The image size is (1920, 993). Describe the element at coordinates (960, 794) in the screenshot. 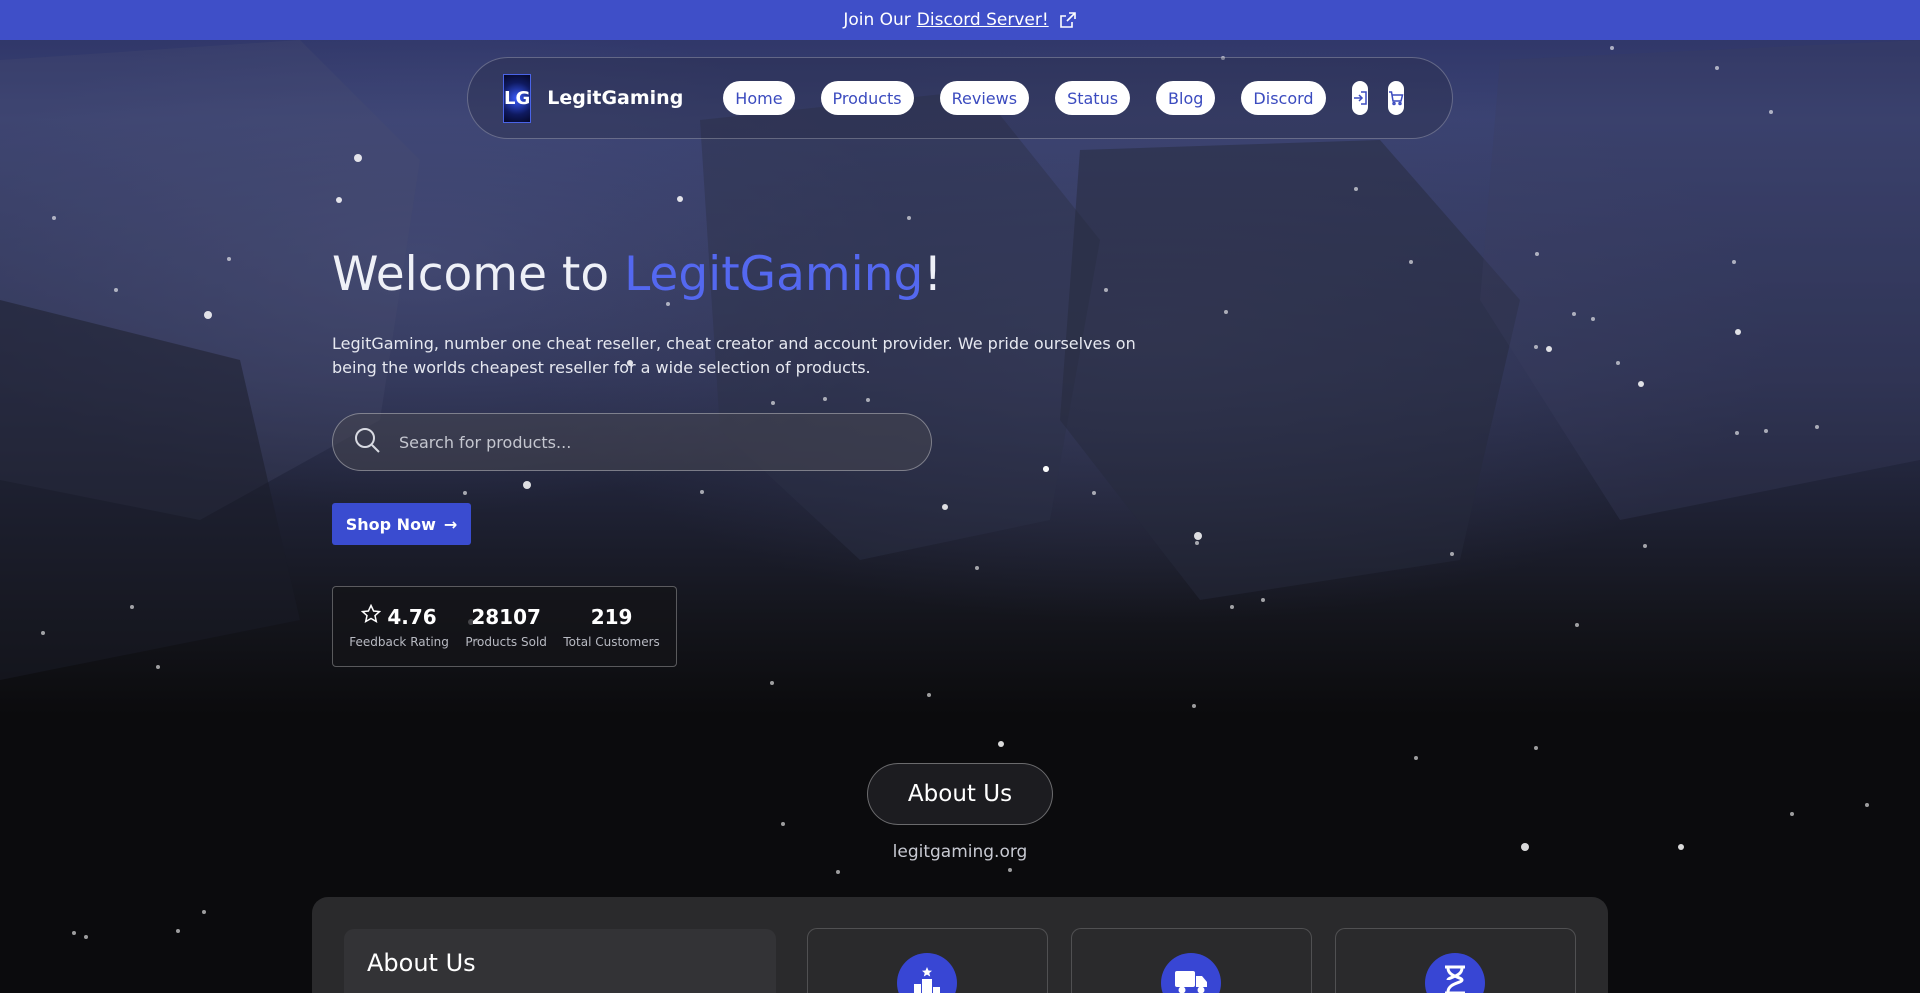

I see `about-us-pill: About Us` at that location.